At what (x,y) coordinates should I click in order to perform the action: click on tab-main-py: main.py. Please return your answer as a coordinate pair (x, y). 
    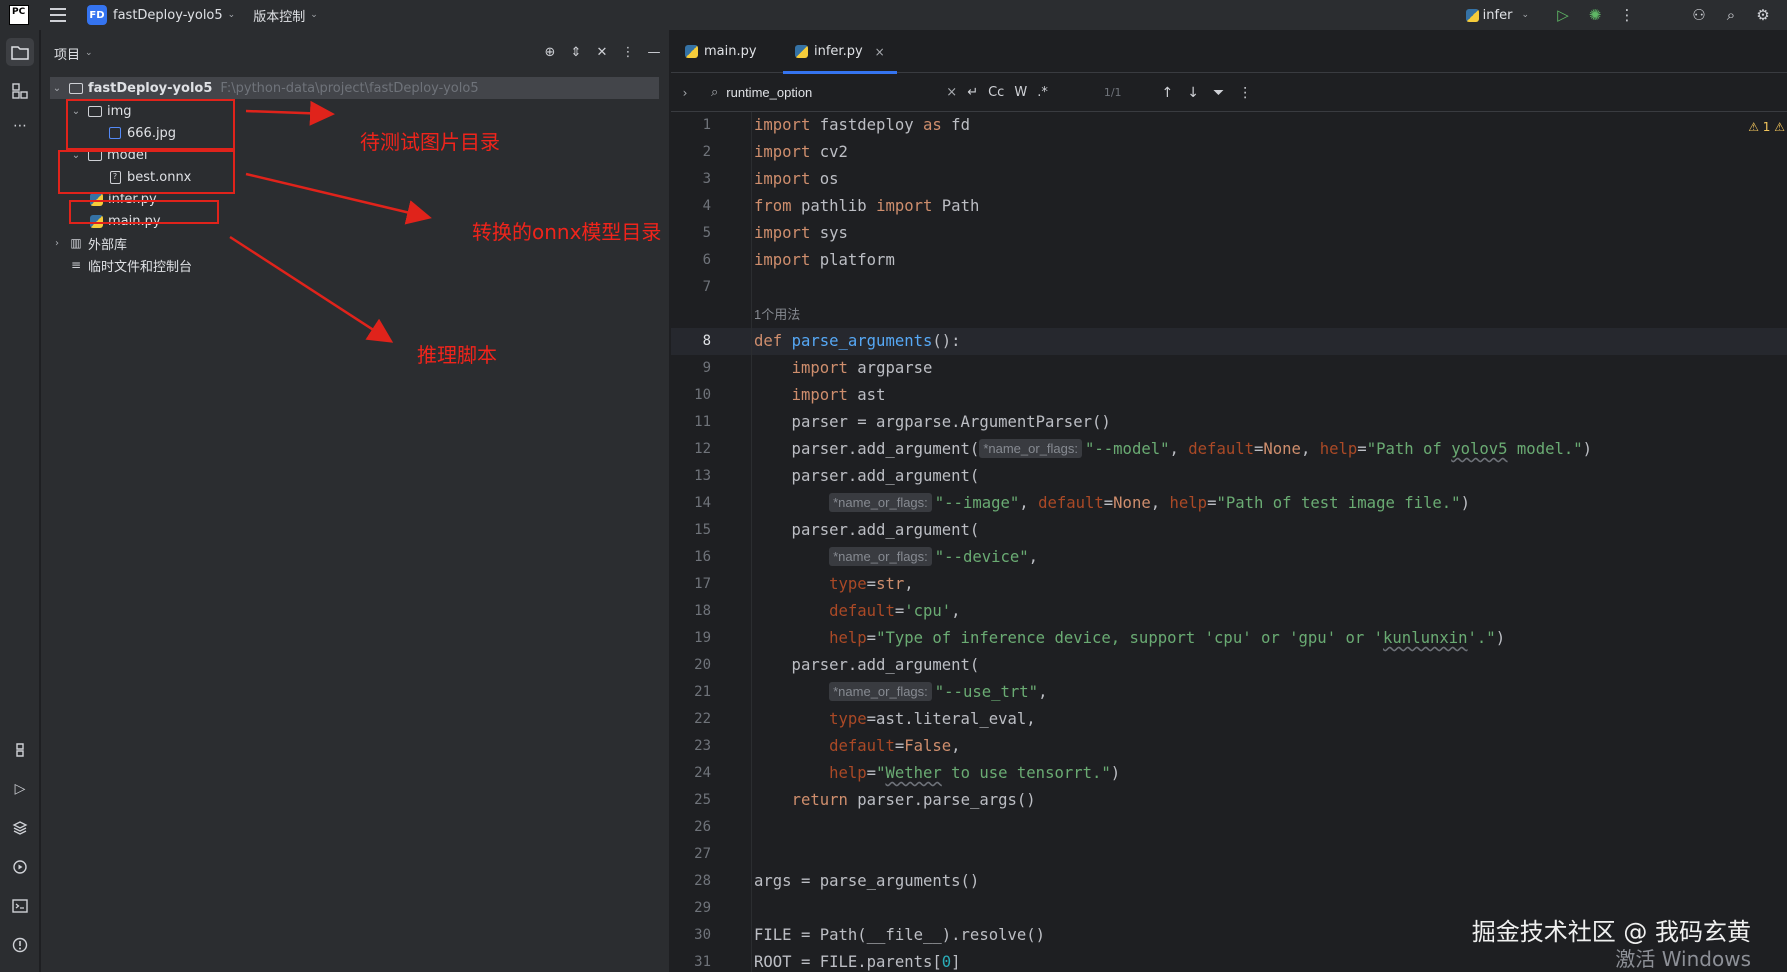
    Looking at the image, I should click on (729, 51).